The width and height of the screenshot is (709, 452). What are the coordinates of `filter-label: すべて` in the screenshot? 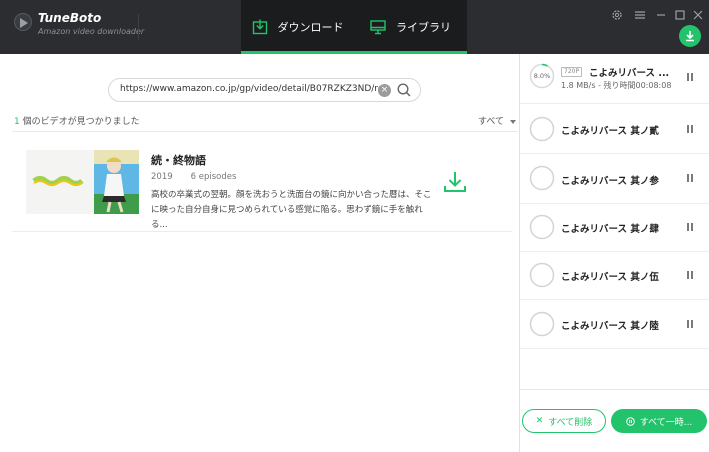 It's located at (491, 122).